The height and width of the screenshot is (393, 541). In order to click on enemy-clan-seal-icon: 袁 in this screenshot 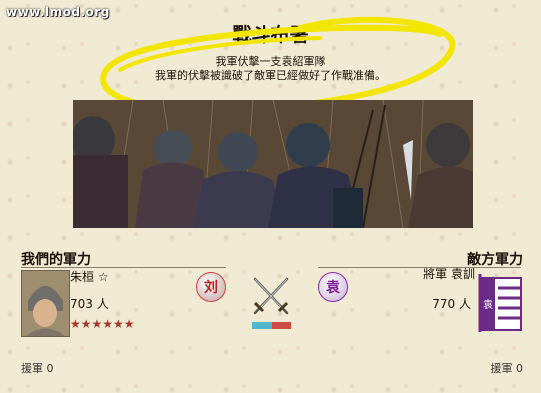, I will do `click(333, 287)`.